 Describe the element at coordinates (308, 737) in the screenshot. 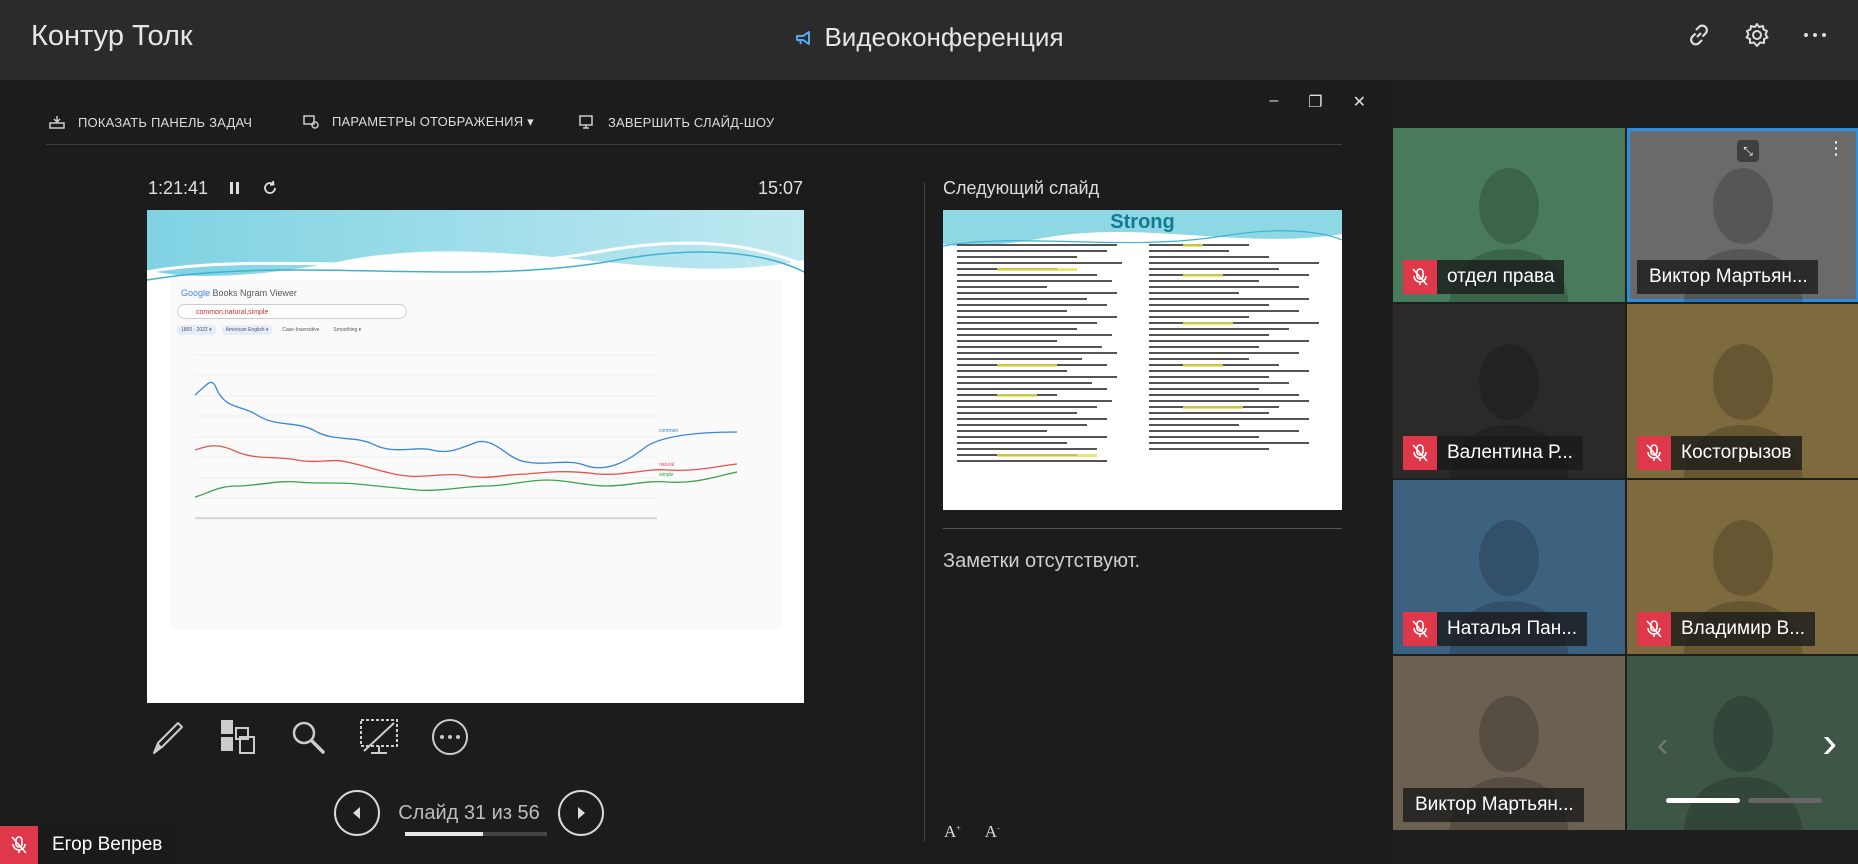

I see `zoom-icon` at that location.